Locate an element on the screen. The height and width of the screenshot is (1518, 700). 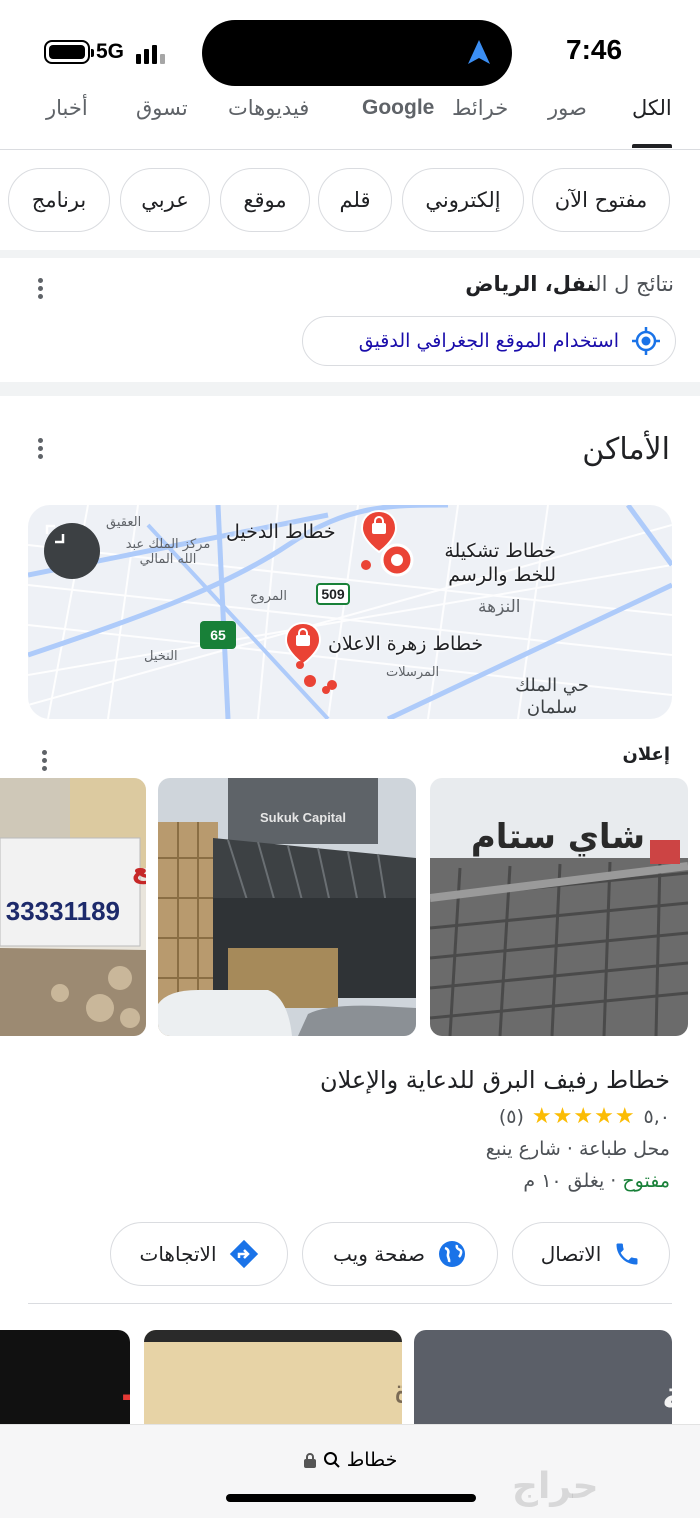
sign-photo-3: خطاط is located at coordinates (65, 1380).